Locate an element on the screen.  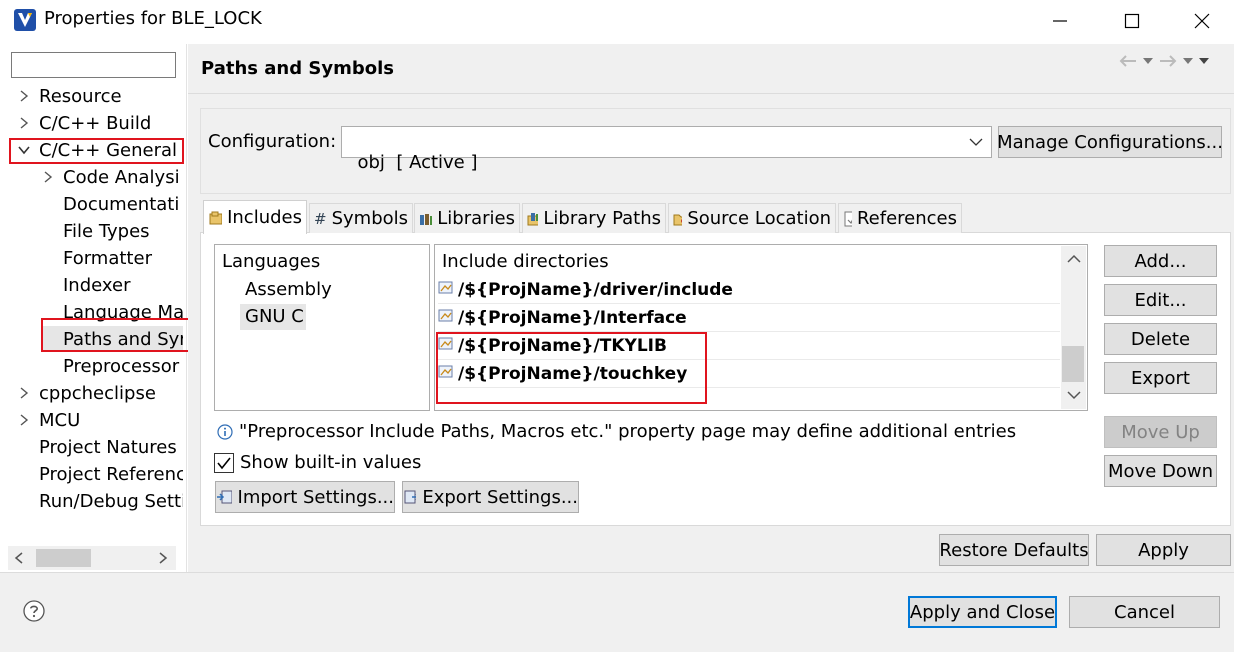
tree-item-label: Run/Debug Setti is located at coordinates (111, 501).